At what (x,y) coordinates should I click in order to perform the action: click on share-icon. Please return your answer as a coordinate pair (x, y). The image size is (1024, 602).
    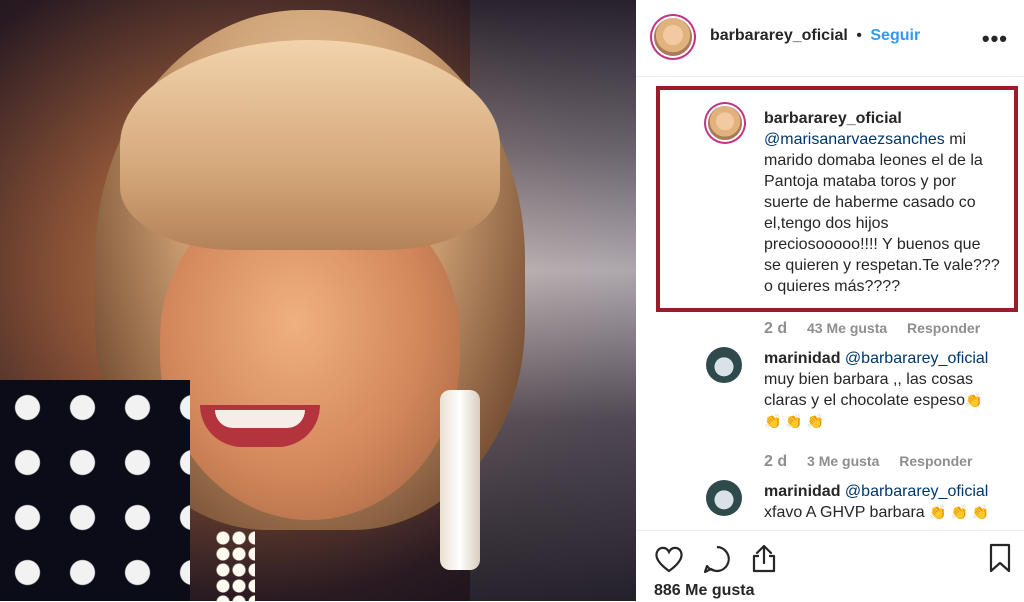
    Looking at the image, I should click on (764, 558).